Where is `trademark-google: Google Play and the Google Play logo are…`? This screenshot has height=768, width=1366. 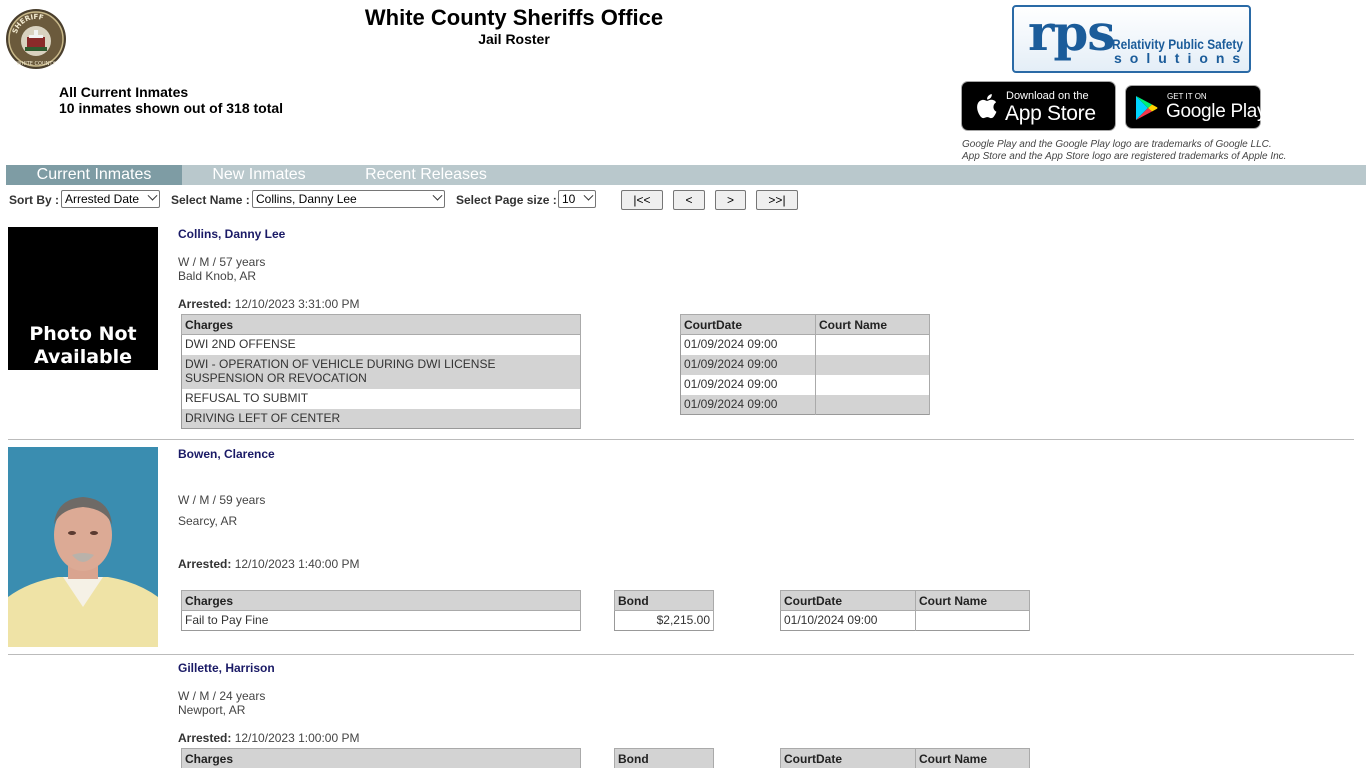 trademark-google: Google Play and the Google Play logo are… is located at coordinates (1117, 144).